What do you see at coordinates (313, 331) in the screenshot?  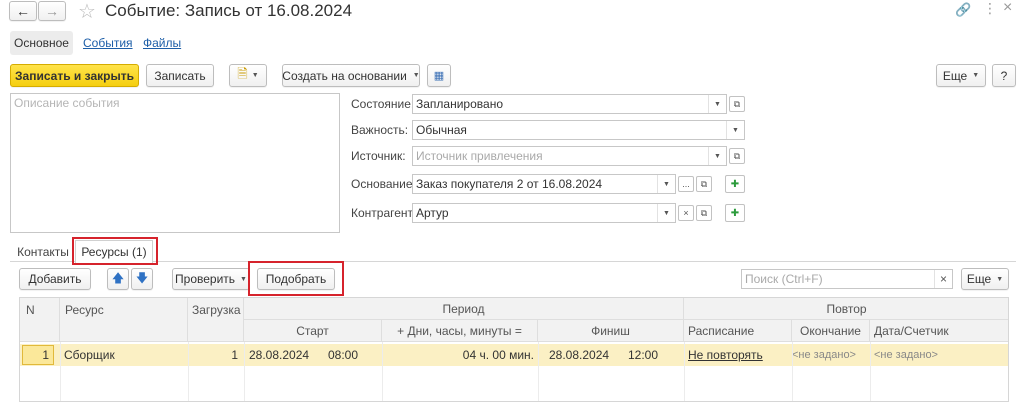 I see `col-start-header: Старт` at bounding box center [313, 331].